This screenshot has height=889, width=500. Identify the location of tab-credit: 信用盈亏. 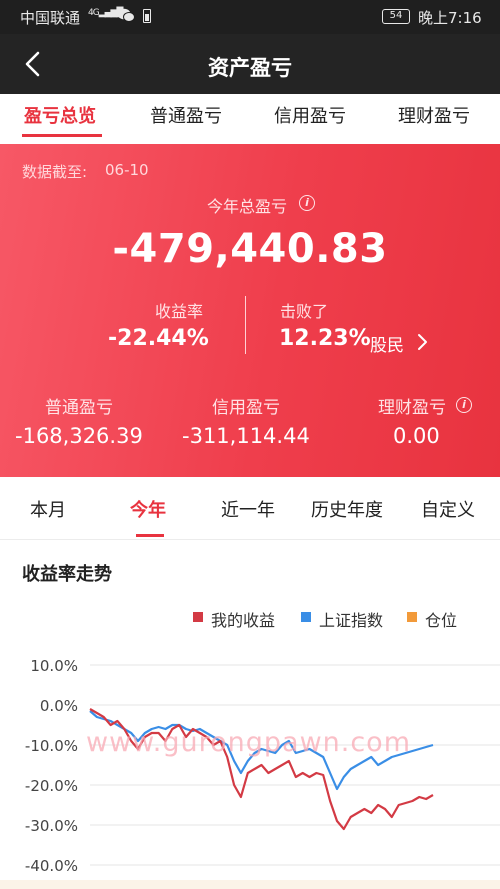
(310, 115).